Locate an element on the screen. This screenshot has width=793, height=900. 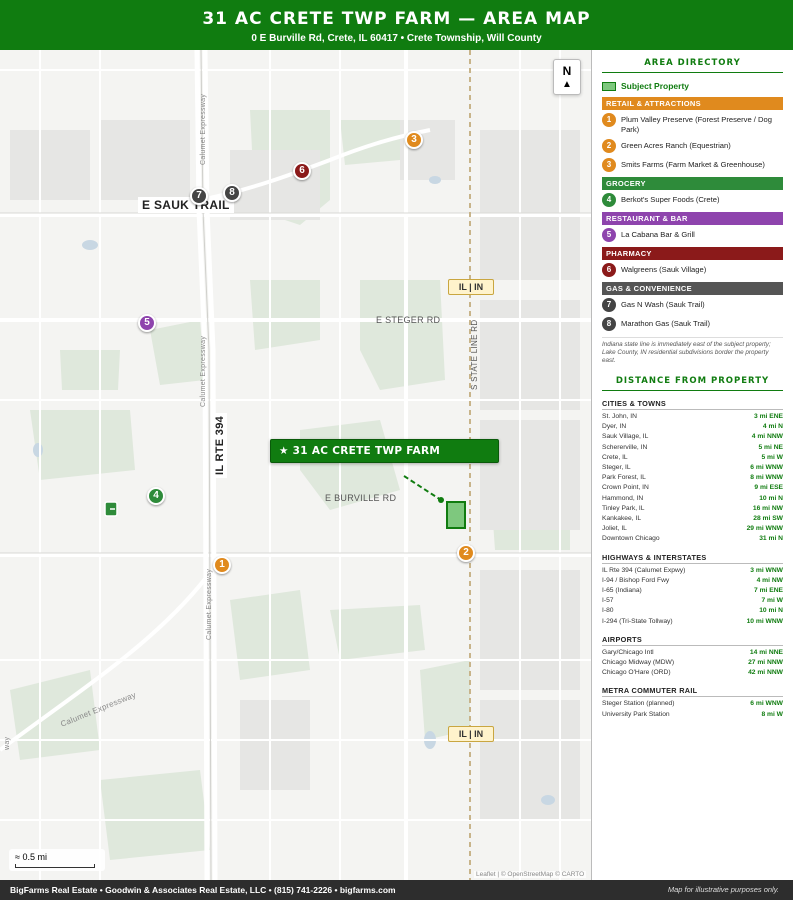
entry-number-badge: 1 is located at coordinates (609, 120).